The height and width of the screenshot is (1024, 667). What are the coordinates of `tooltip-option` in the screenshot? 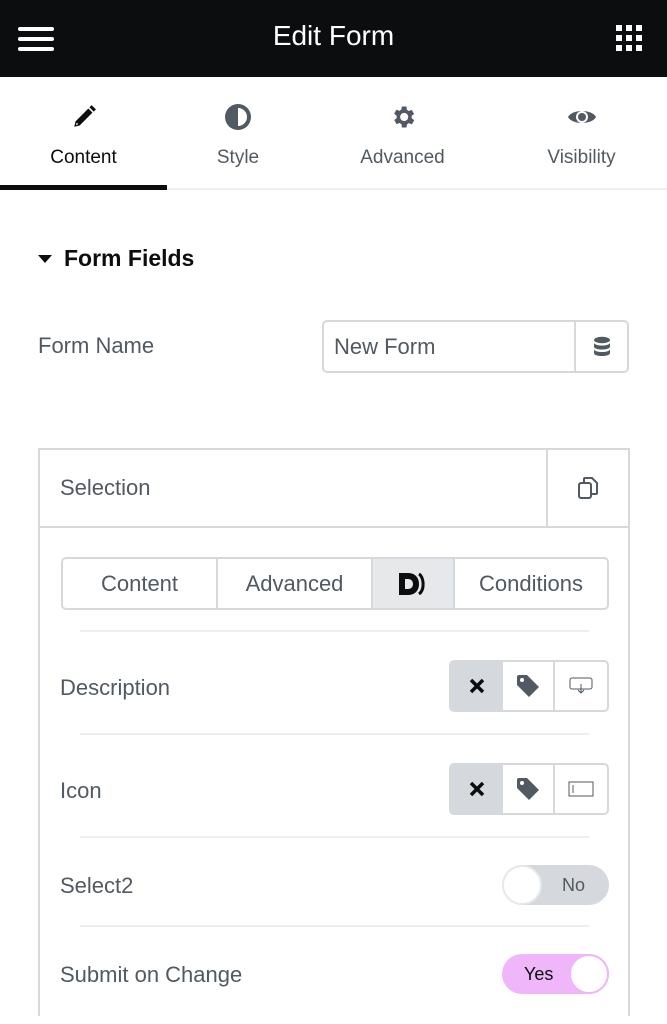 It's located at (581, 686).